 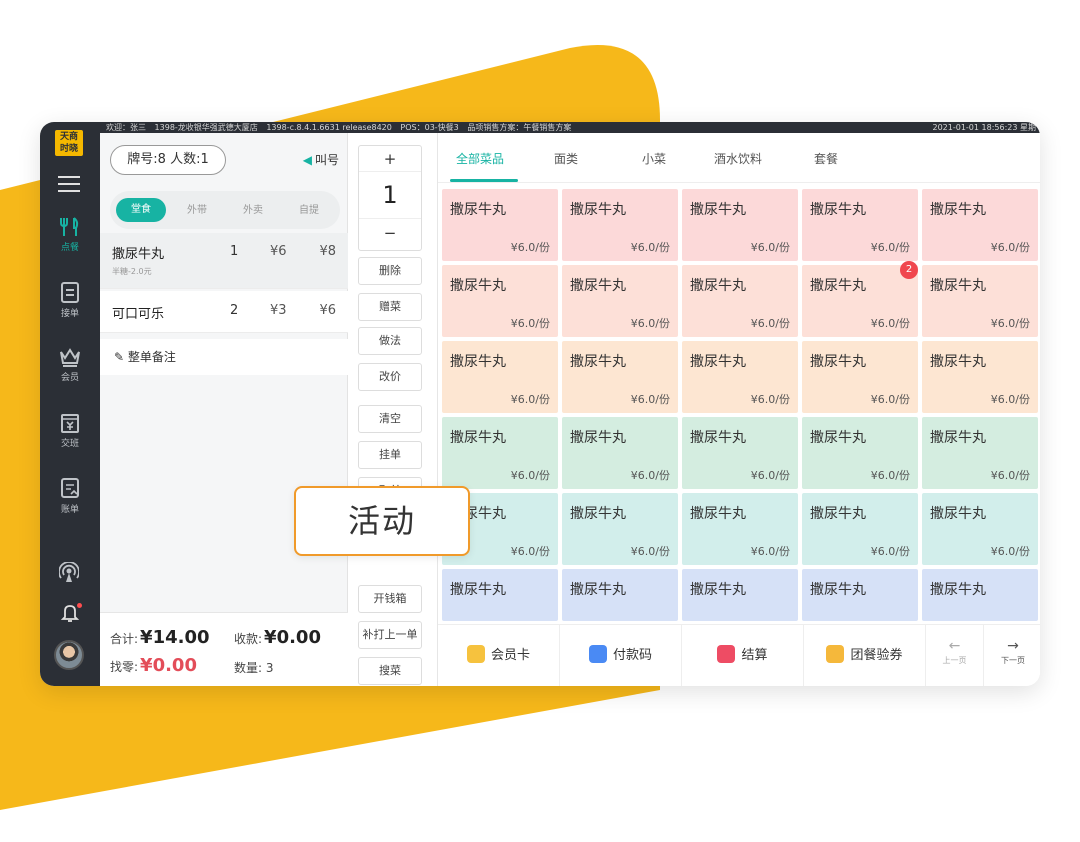 I want to click on member-card-button: 会员卡, so click(x=499, y=655).